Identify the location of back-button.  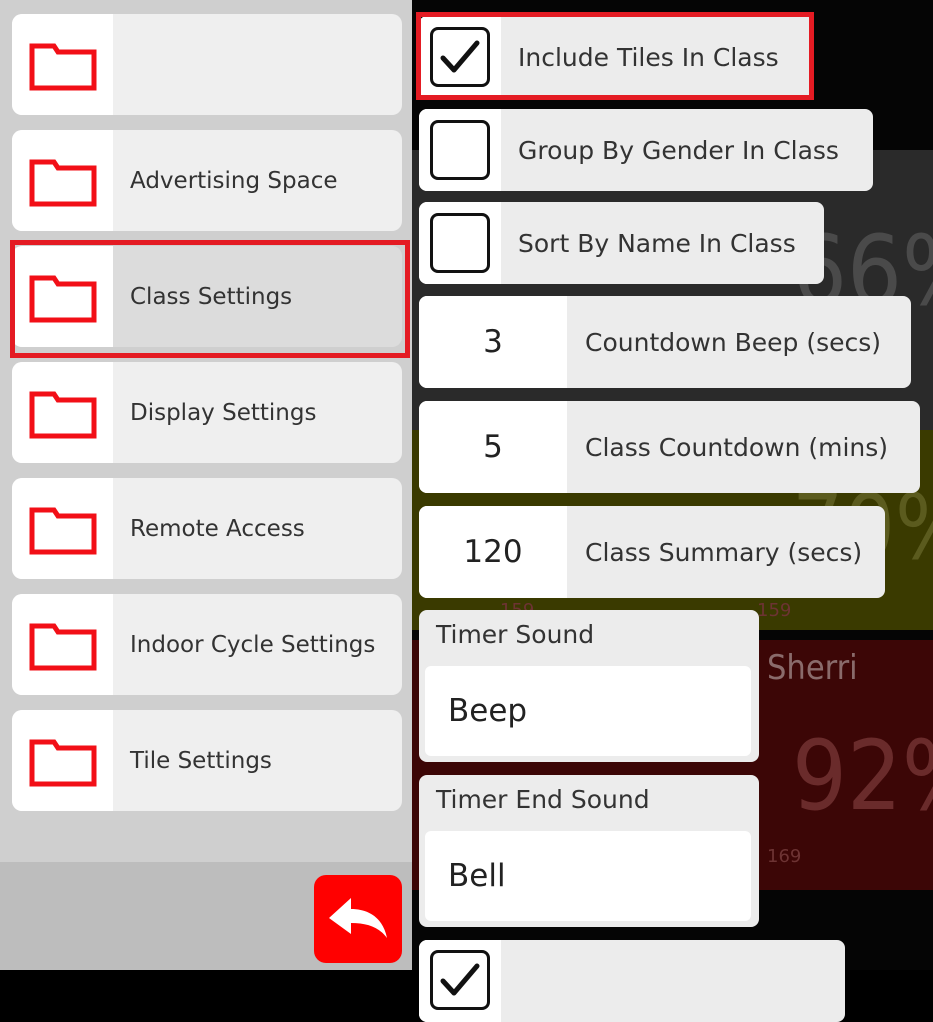
(358, 919).